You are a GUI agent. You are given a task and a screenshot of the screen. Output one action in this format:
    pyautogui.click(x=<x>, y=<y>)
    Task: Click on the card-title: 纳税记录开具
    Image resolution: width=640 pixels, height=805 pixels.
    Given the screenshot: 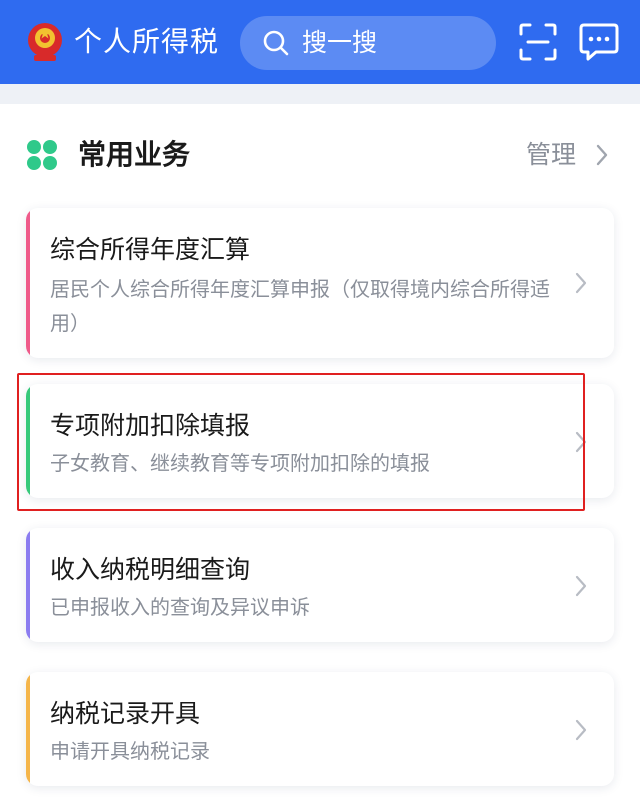 What is the action you would take?
    pyautogui.click(x=125, y=713)
    